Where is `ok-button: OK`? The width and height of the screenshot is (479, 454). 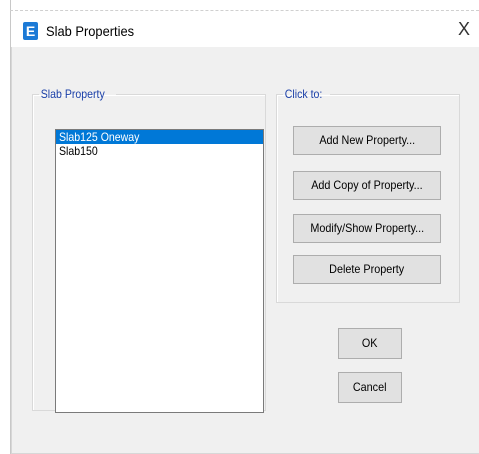 ok-button: OK is located at coordinates (370, 343).